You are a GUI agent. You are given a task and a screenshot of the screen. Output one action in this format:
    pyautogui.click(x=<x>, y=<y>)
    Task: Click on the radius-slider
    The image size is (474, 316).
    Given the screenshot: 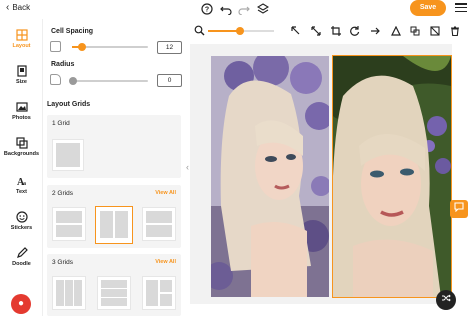 What is the action you would take?
    pyautogui.click(x=108, y=81)
    